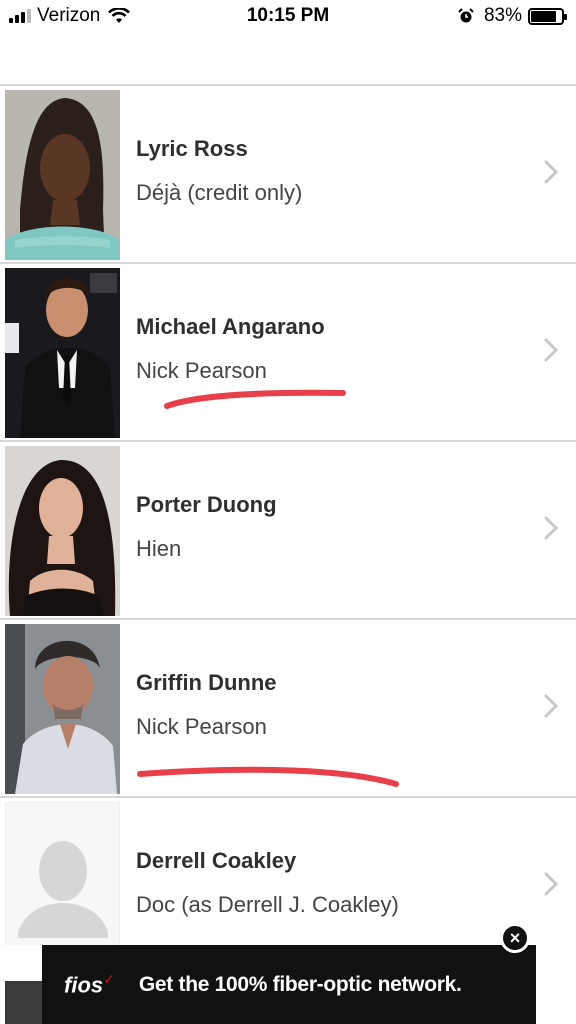 This screenshot has height=1024, width=576. What do you see at coordinates (216, 860) in the screenshot?
I see `actor-name: Derrell Coakley` at bounding box center [216, 860].